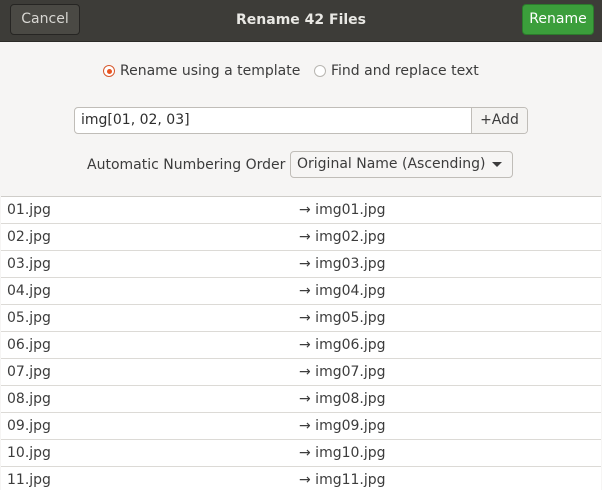 The height and width of the screenshot is (490, 602). I want to click on file-row: 02.jpg → img02.jpg, so click(301, 237).